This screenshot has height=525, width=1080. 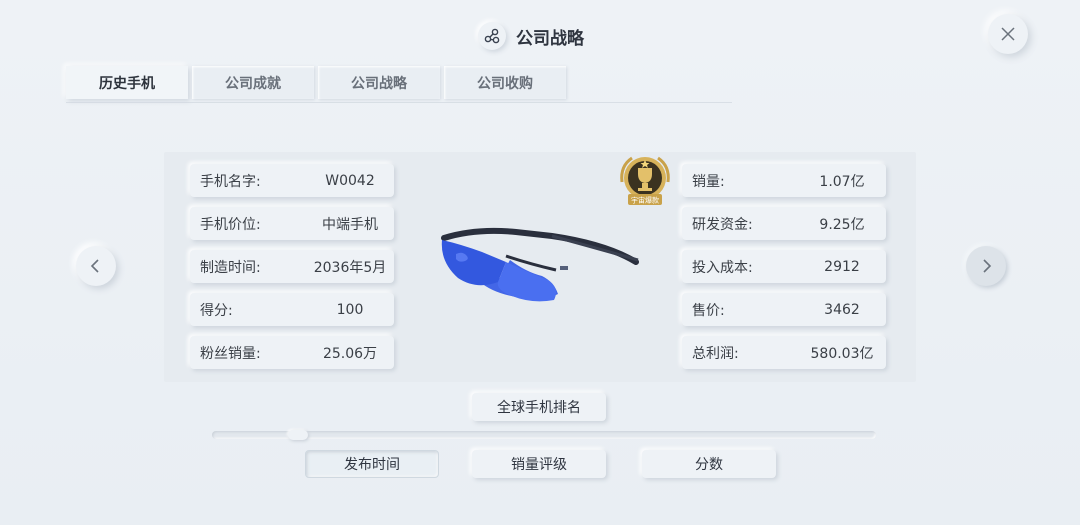 I want to click on chevron-right-icon, so click(x=987, y=266).